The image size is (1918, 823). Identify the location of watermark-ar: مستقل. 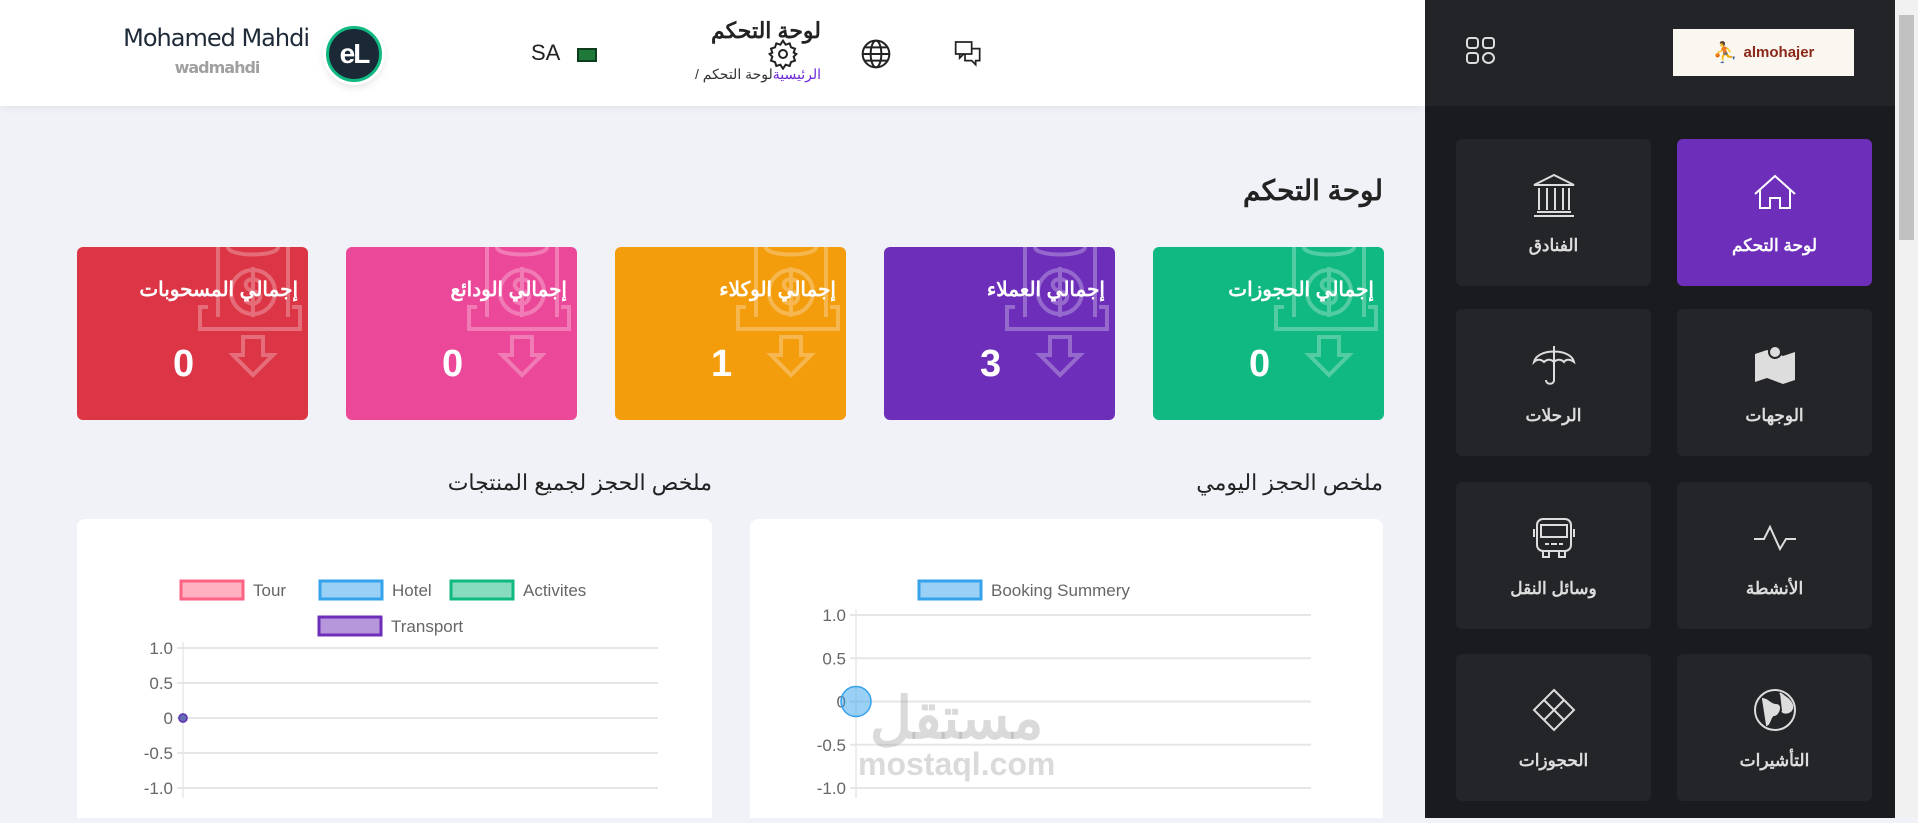
(956, 718).